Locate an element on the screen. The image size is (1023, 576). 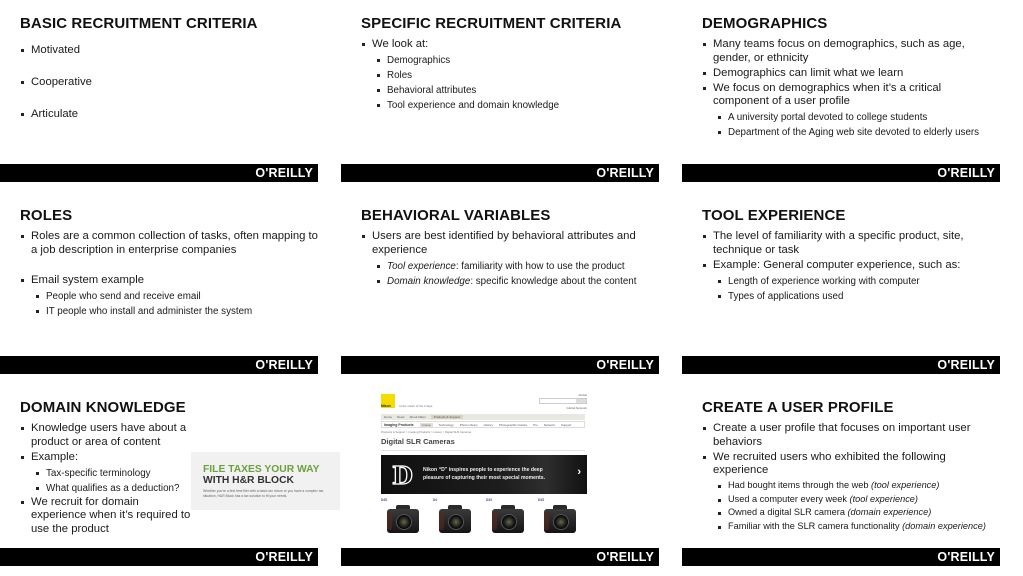
sub-bullet: Demographics is located at coordinates (510, 60).